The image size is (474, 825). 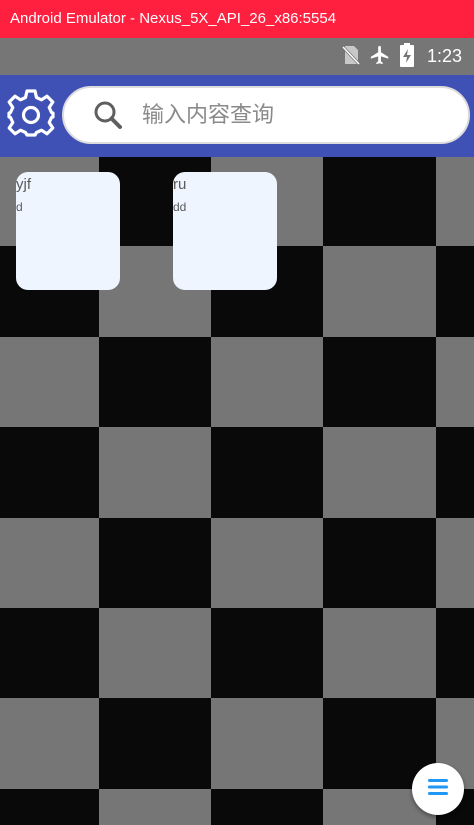 I want to click on menu-icon, so click(x=438, y=789).